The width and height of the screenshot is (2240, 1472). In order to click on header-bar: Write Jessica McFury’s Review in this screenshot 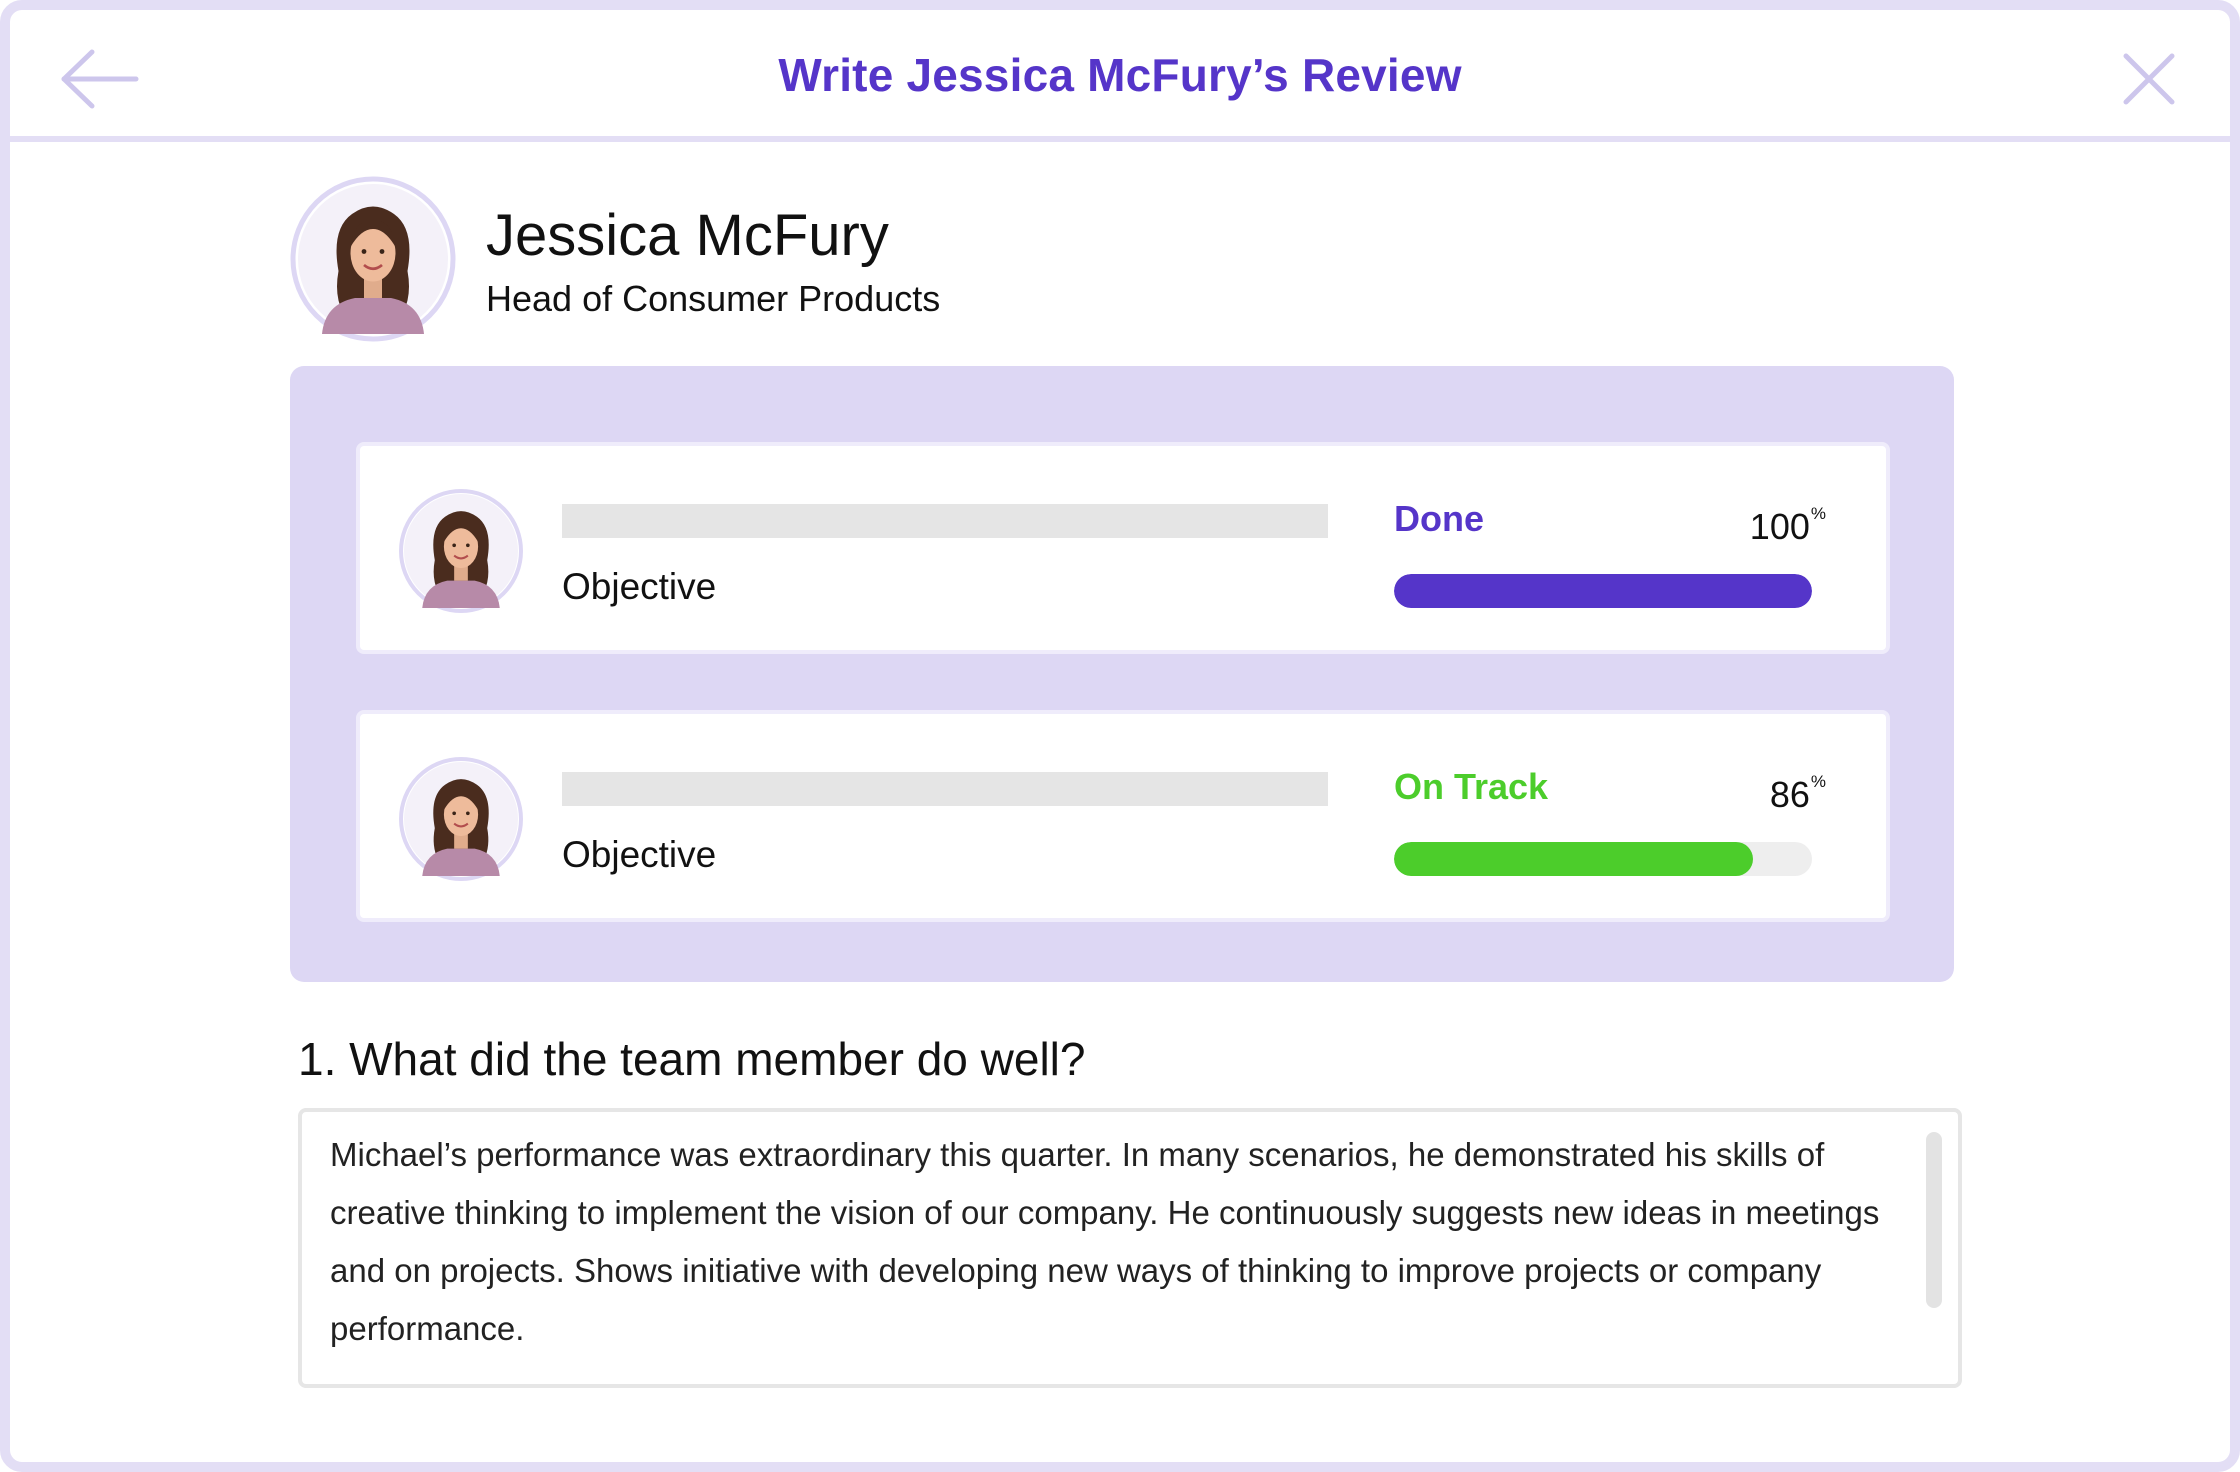, I will do `click(1120, 76)`.